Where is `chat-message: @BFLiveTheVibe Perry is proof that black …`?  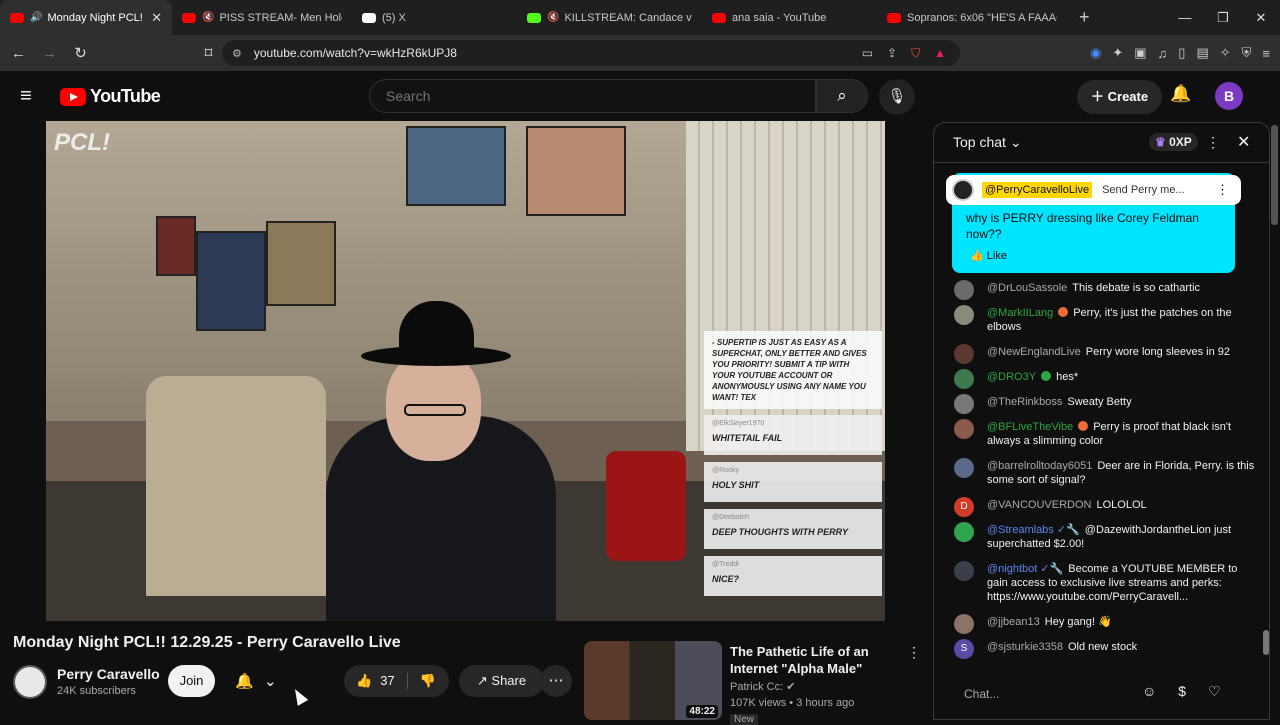
chat-message: @BFLiveTheVibe Perry is proof that black … is located at coordinates (1104, 433).